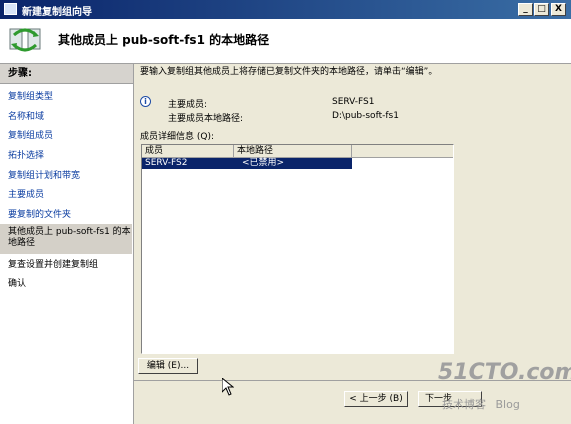 The image size is (571, 424). What do you see at coordinates (289, 72) in the screenshot?
I see `instruction-text: 要输入复制组其他成员上将存储已复制文件夹的本地路径，请单击“编辑”。` at bounding box center [289, 72].